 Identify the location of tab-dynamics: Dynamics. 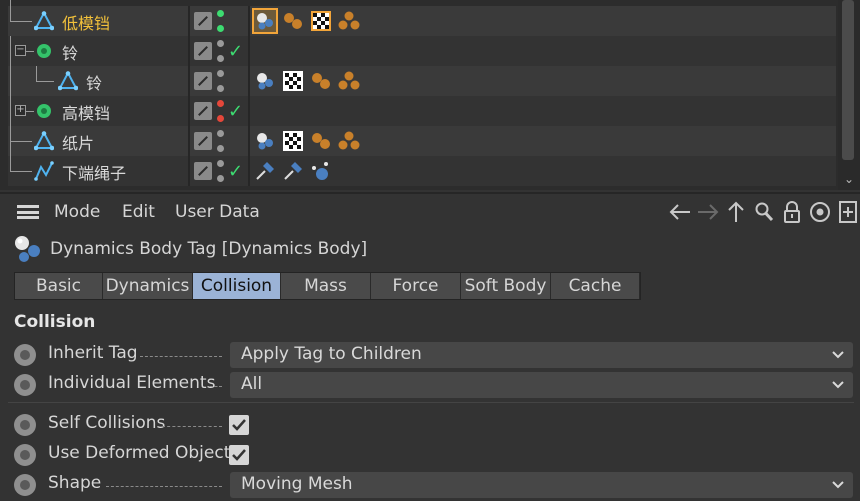
(148, 286).